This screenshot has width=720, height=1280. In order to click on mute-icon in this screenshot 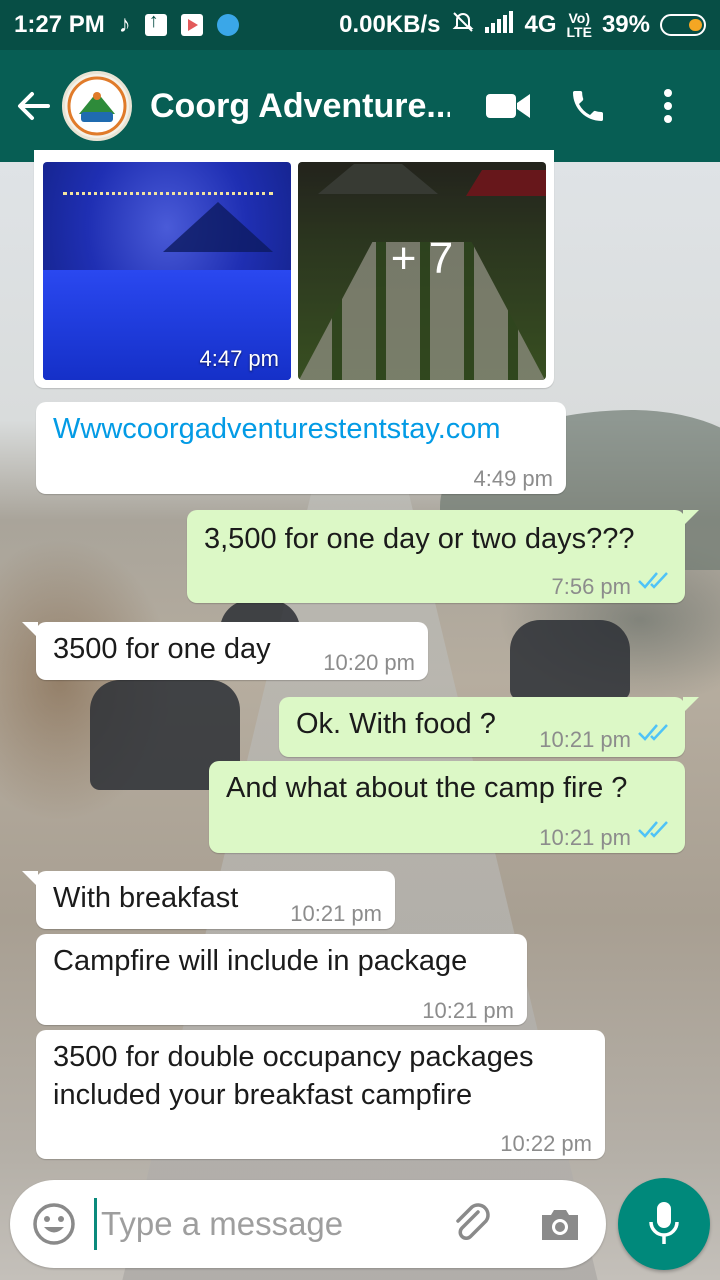, I will do `click(463, 25)`.